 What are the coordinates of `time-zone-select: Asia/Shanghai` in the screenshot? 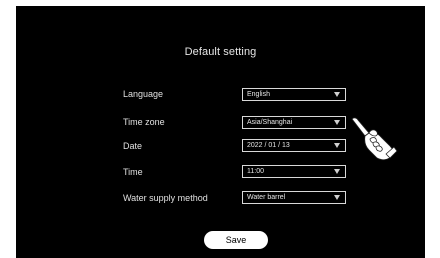 It's located at (294, 122).